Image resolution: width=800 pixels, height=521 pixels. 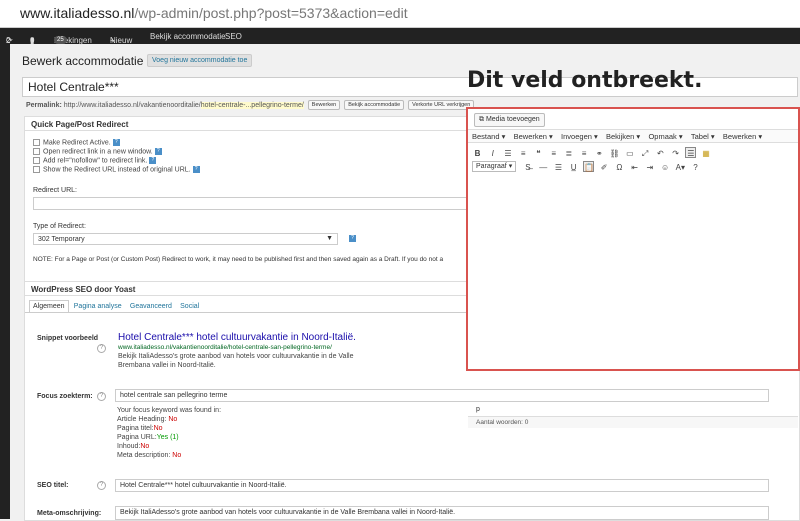 What do you see at coordinates (706, 153) in the screenshot?
I see `special-plugin-icon: ▦` at bounding box center [706, 153].